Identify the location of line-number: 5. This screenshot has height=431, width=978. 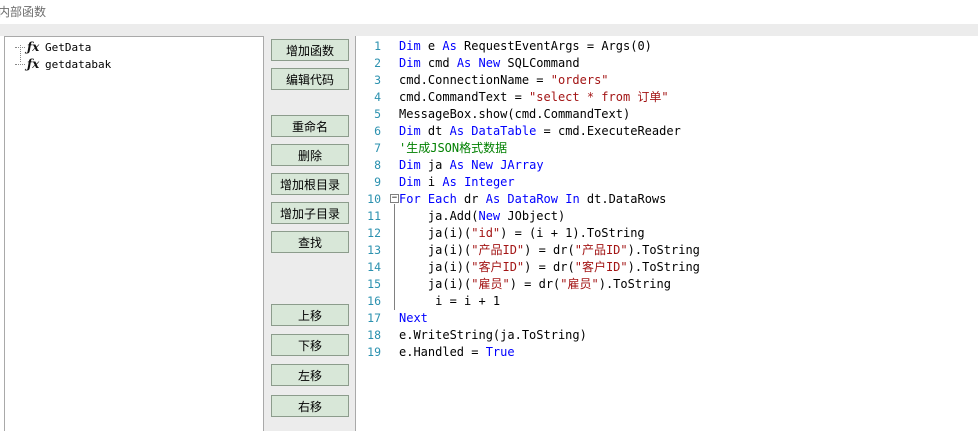
(377, 114).